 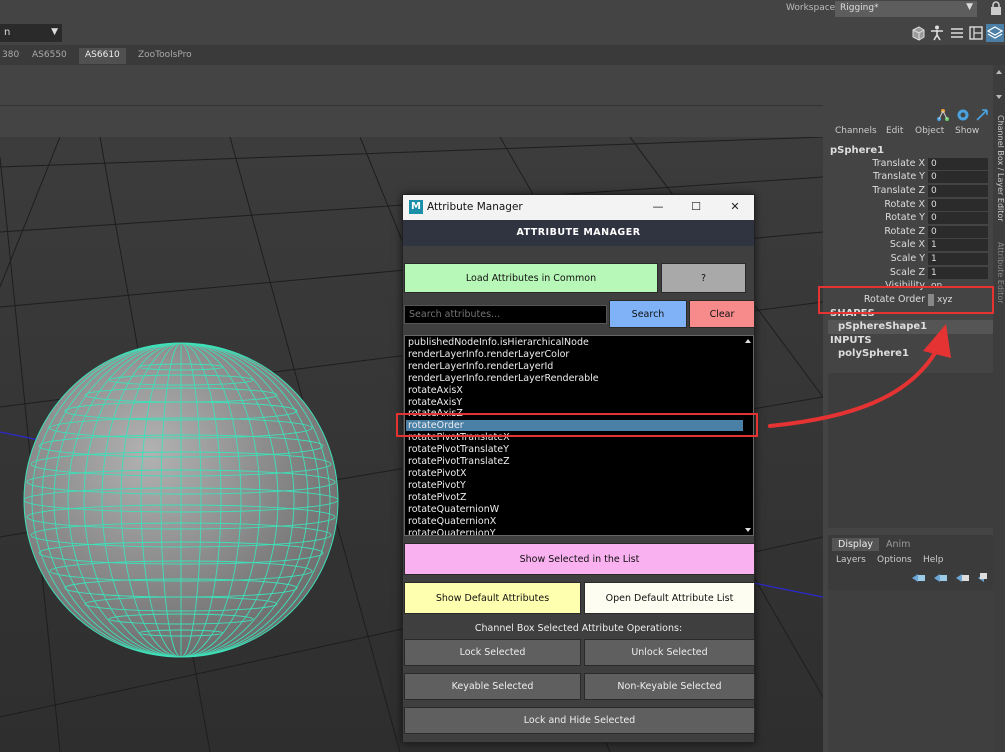 I want to click on options-menu: Options, so click(x=894, y=560).